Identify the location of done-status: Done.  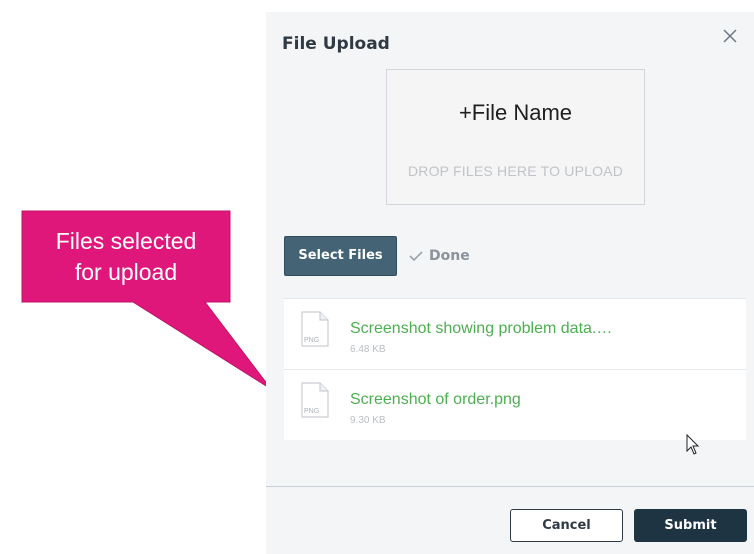
(439, 256).